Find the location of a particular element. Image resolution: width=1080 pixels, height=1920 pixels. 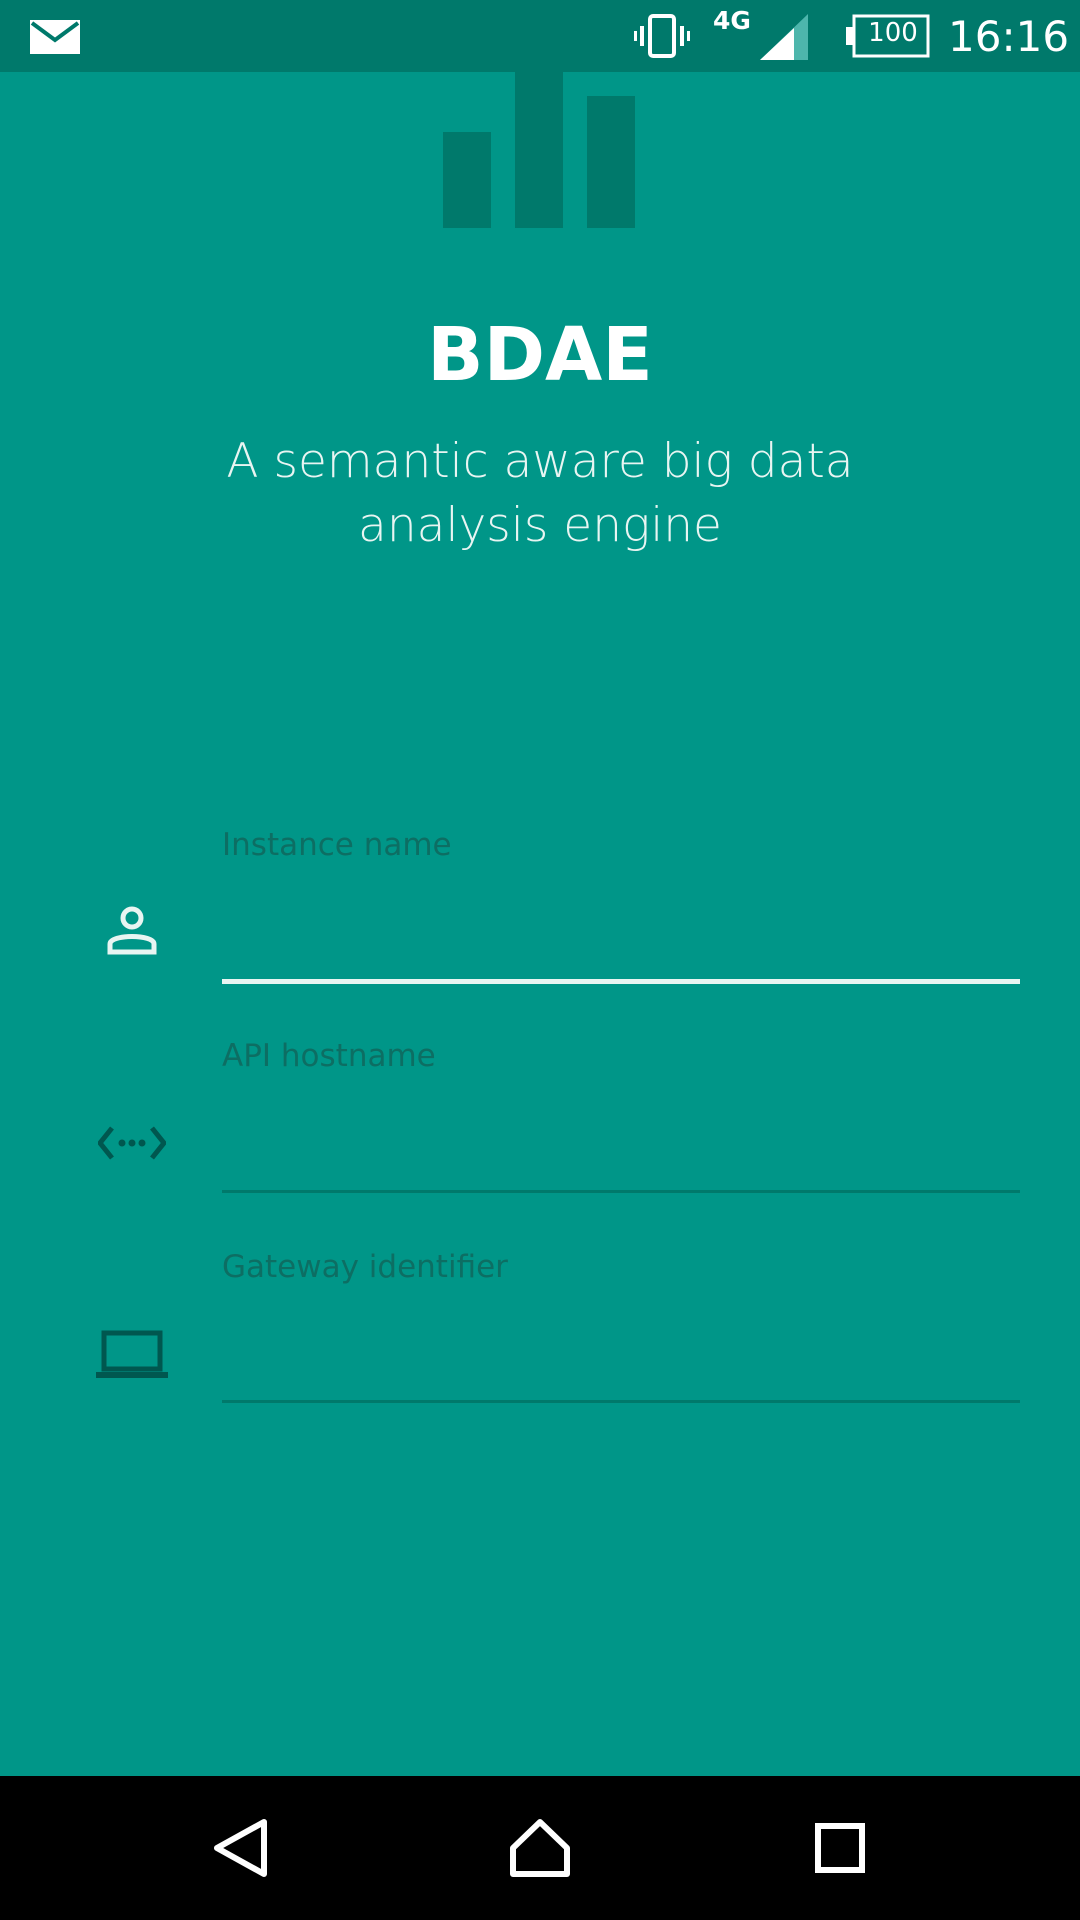

instance-name-label: Instance name is located at coordinates (337, 845).